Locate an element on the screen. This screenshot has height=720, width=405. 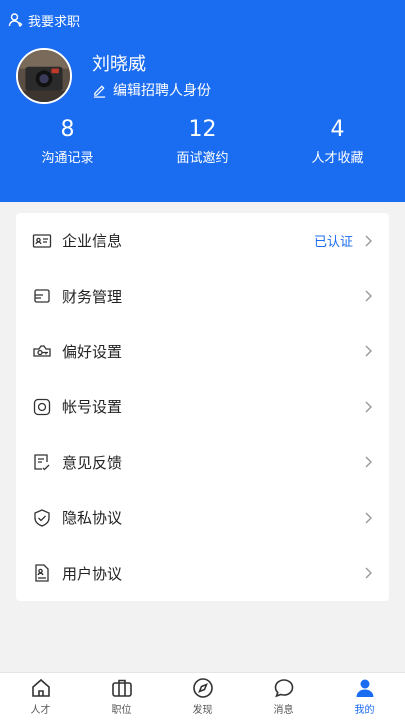
id-card-icon is located at coordinates (42, 241).